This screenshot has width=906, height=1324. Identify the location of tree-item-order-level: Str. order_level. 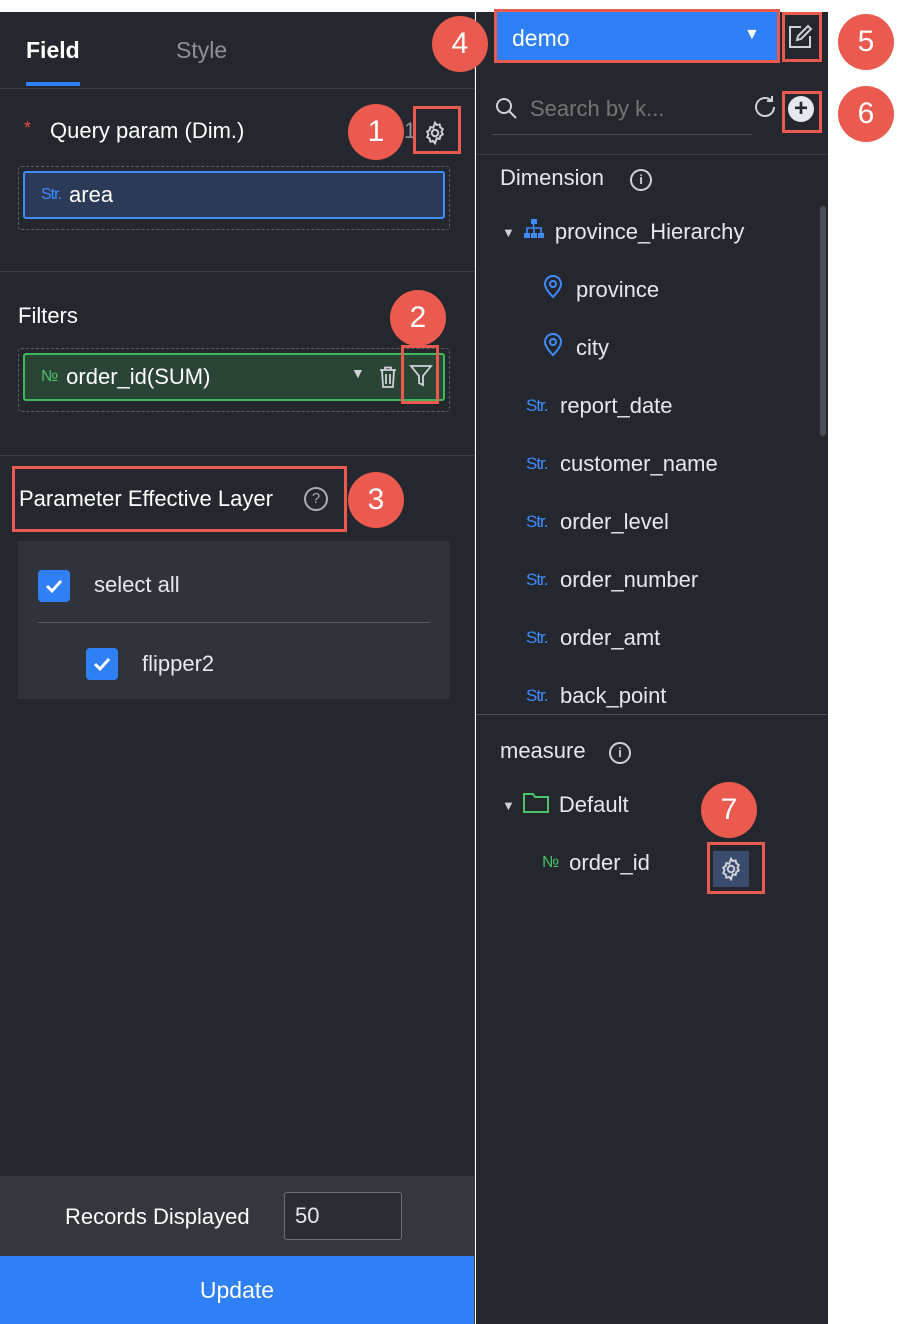
(597, 522).